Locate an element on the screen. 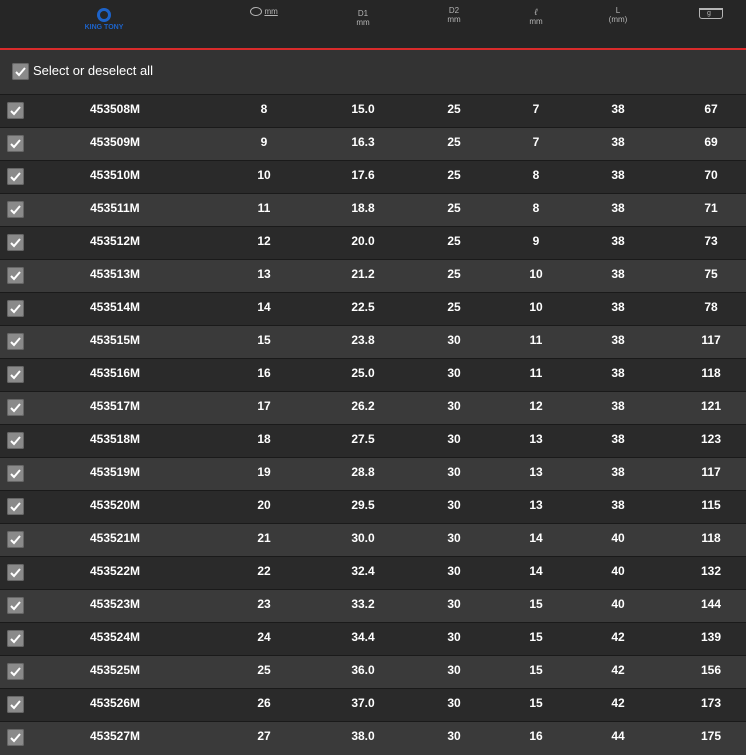  header-size-unit: mm is located at coordinates (271, 11).